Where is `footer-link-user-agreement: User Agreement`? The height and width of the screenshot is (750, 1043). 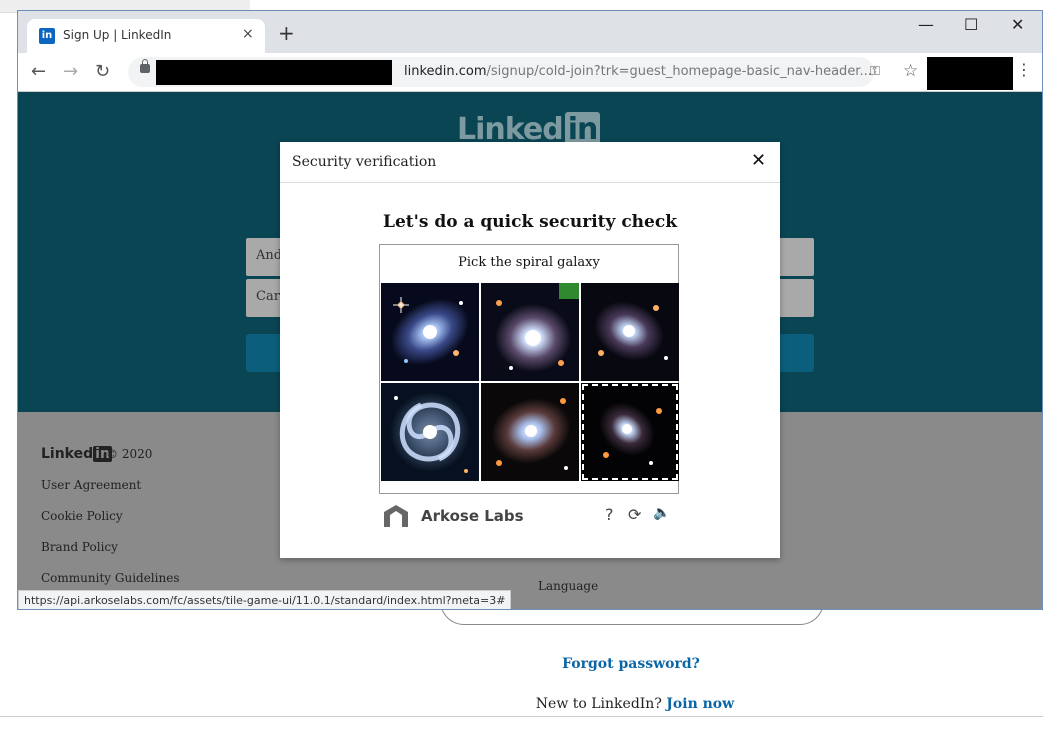 footer-link-user-agreement: User Agreement is located at coordinates (91, 485).